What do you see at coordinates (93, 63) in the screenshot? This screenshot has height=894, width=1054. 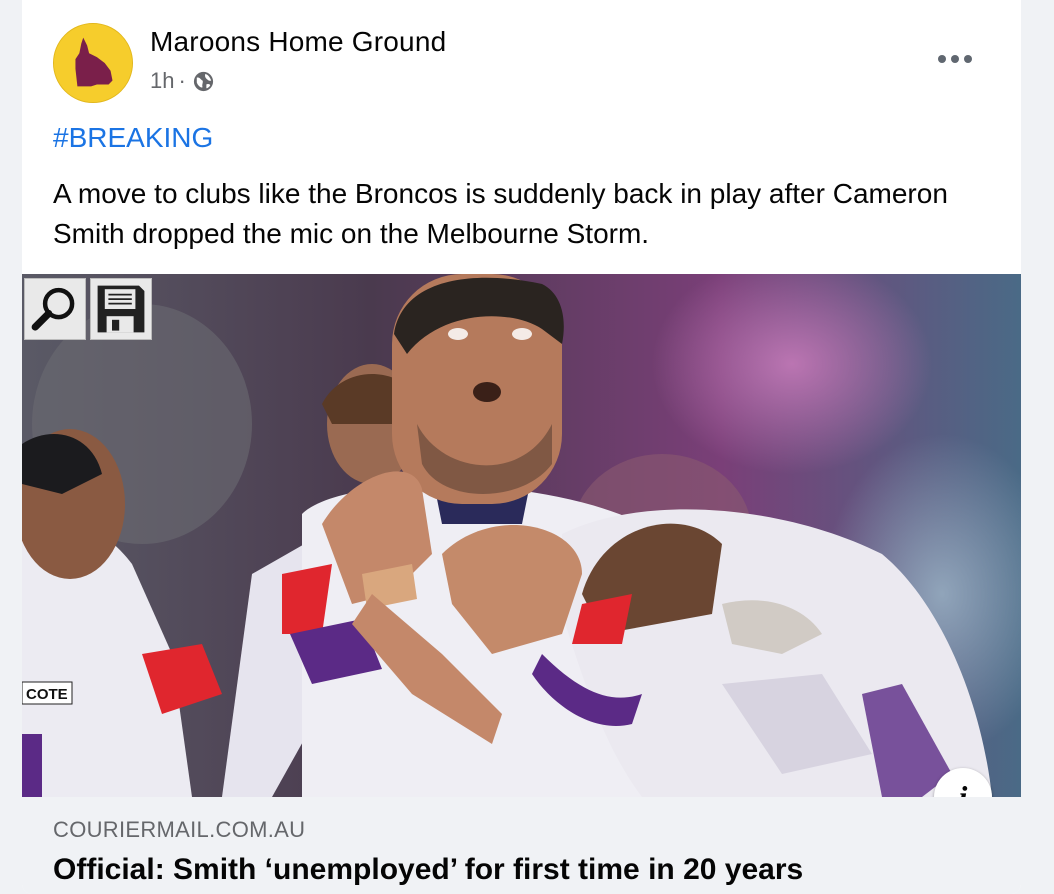 I see `page-avatar` at bounding box center [93, 63].